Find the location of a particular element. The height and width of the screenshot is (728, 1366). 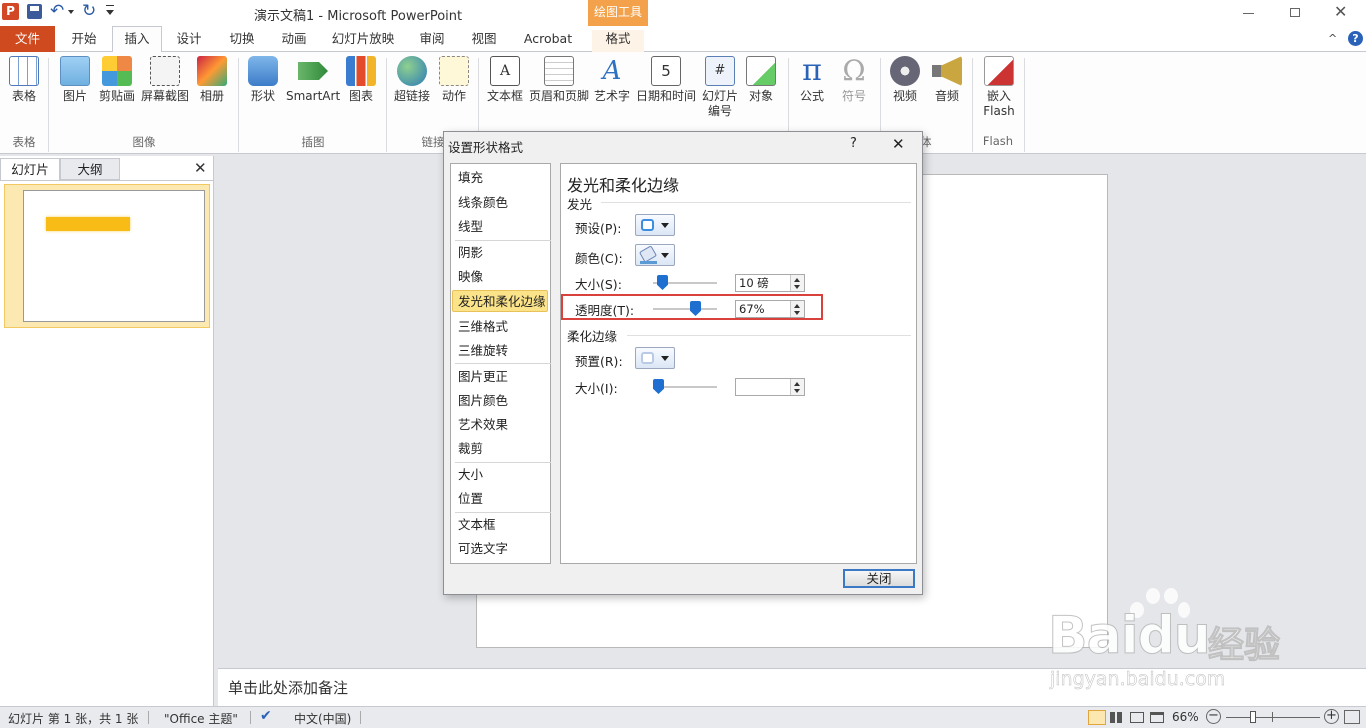

hyperlink-button: 超链接 is located at coordinates (412, 80).